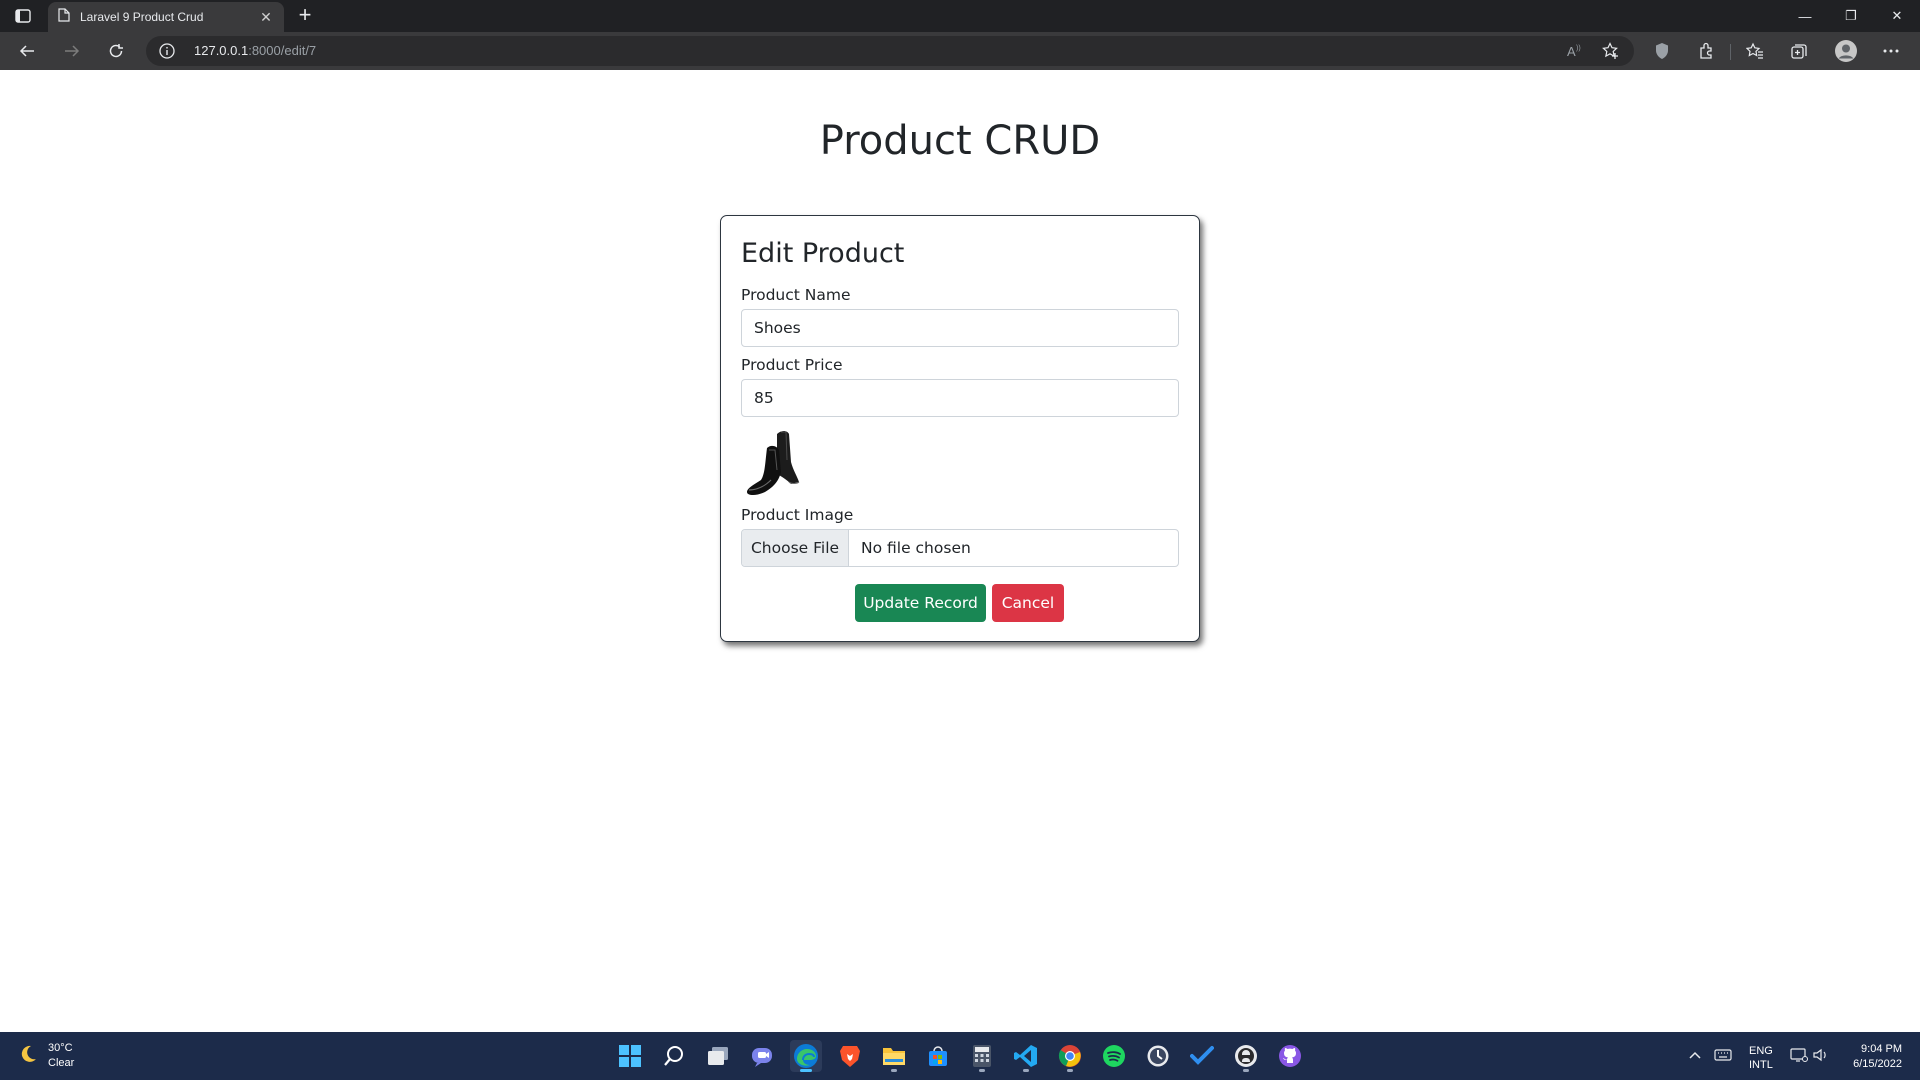  What do you see at coordinates (797, 515) in the screenshot?
I see `product-image-label: Product Image` at bounding box center [797, 515].